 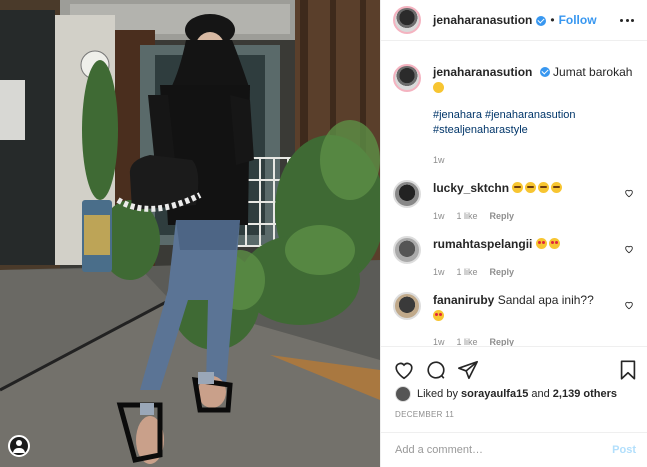 I want to click on caption-verified-icon, so click(x=544, y=72).